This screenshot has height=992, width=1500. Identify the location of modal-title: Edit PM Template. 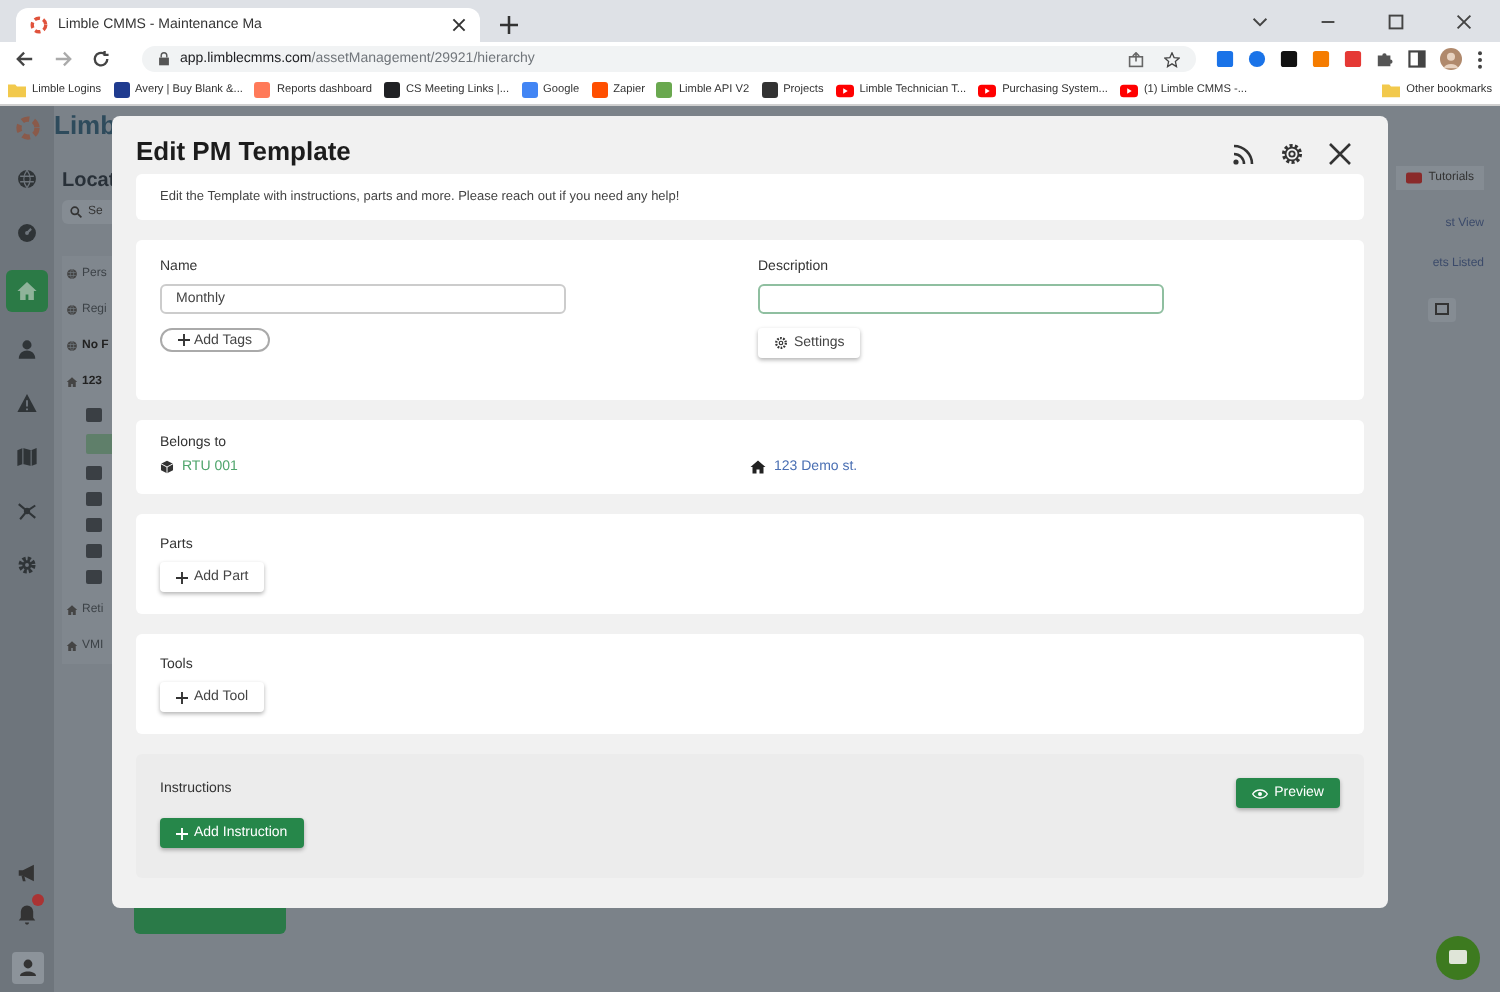
(243, 151).